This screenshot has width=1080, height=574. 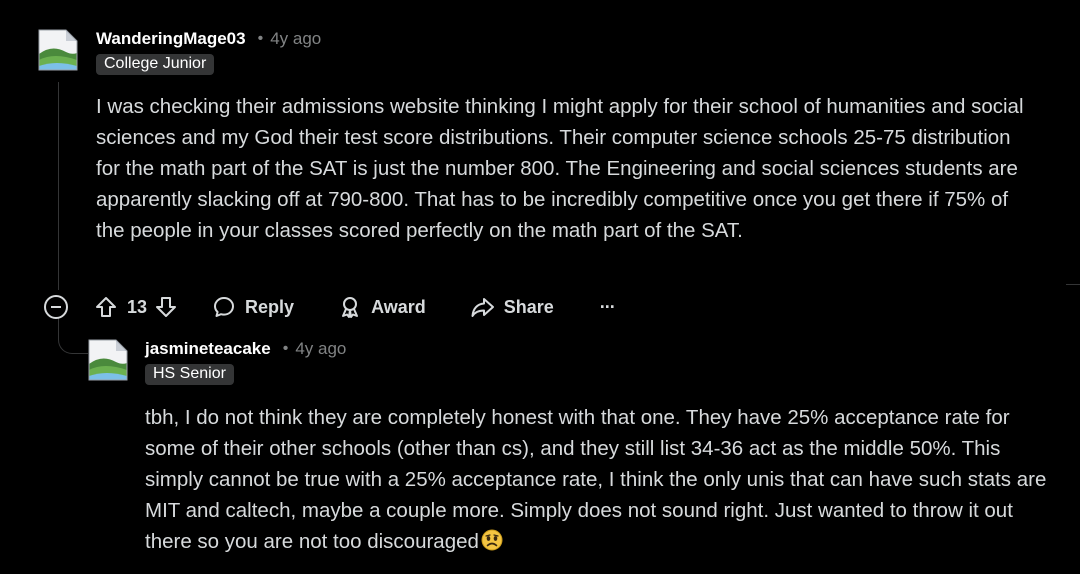 I want to click on speech-bubble-icon, so click(x=224, y=307).